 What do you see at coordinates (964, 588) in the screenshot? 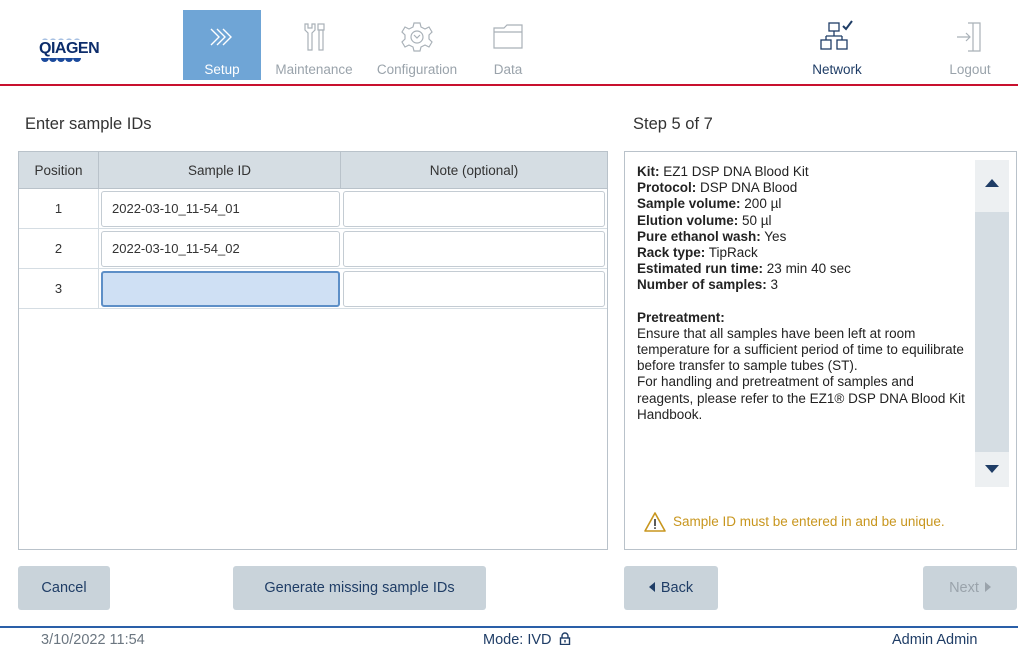
I see `next-label: Next` at bounding box center [964, 588].